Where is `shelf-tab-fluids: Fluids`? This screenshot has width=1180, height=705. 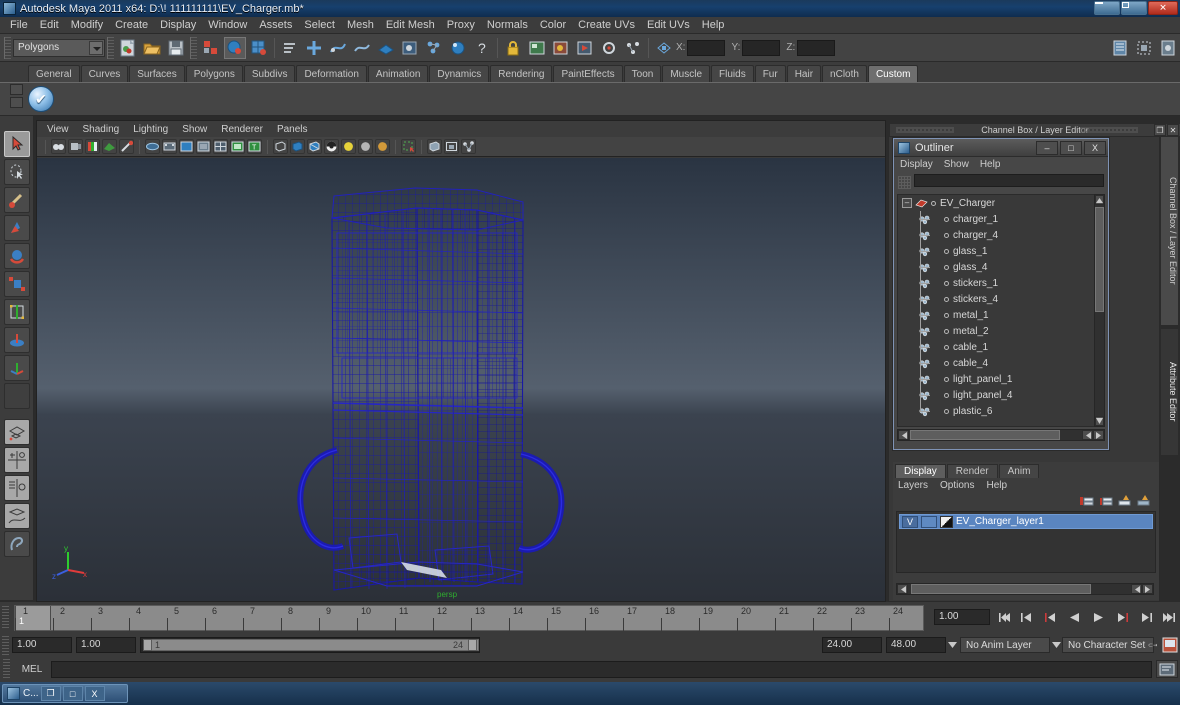
shelf-tab-fluids: Fluids is located at coordinates (732, 73).